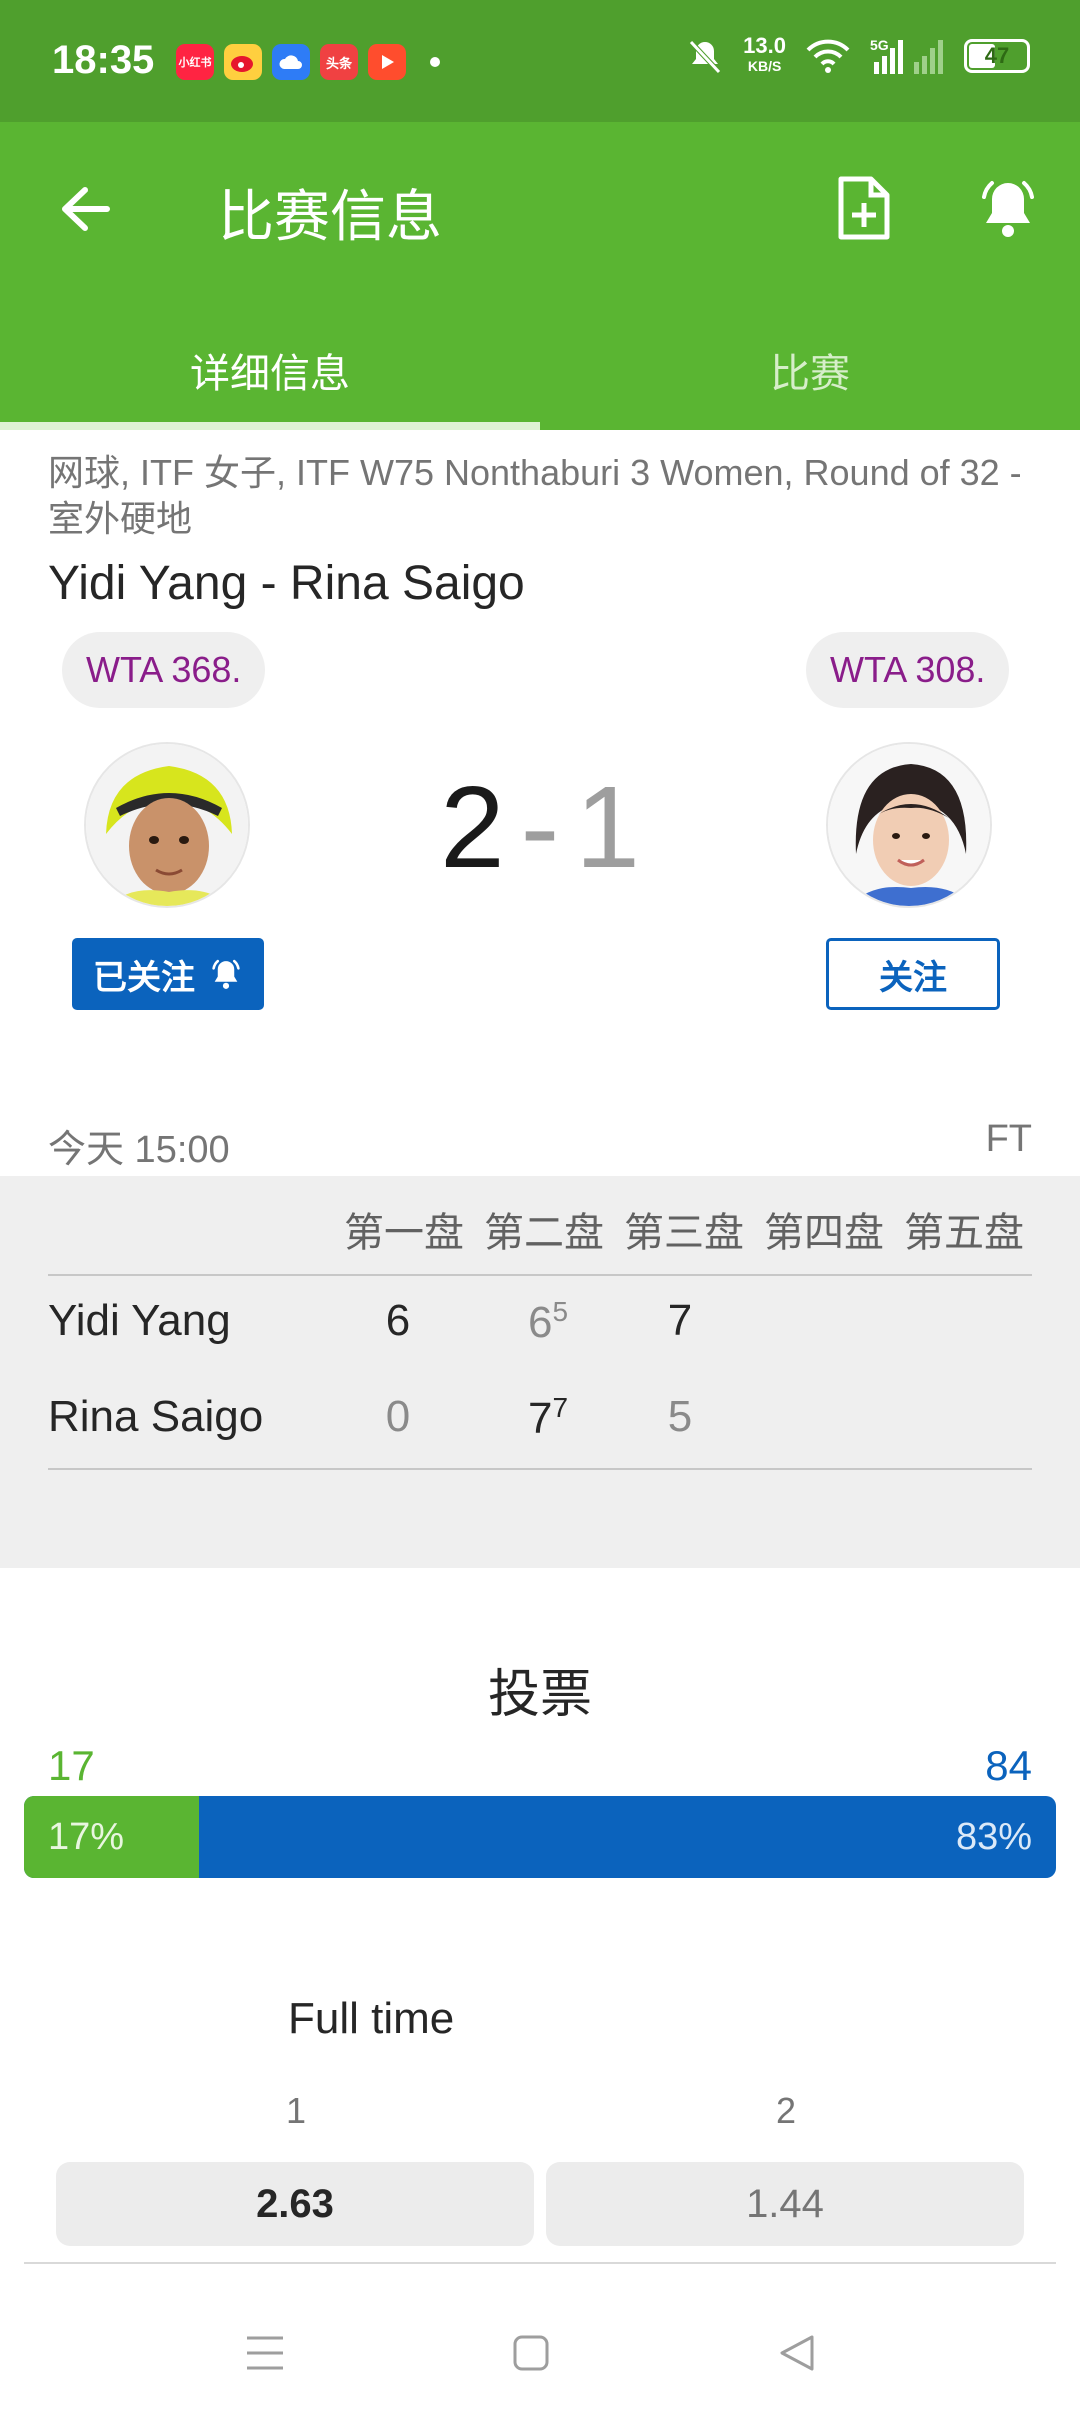 This screenshot has height=2414, width=1080. Describe the element at coordinates (913, 974) in the screenshot. I see `follow-player2-button: 关注` at that location.